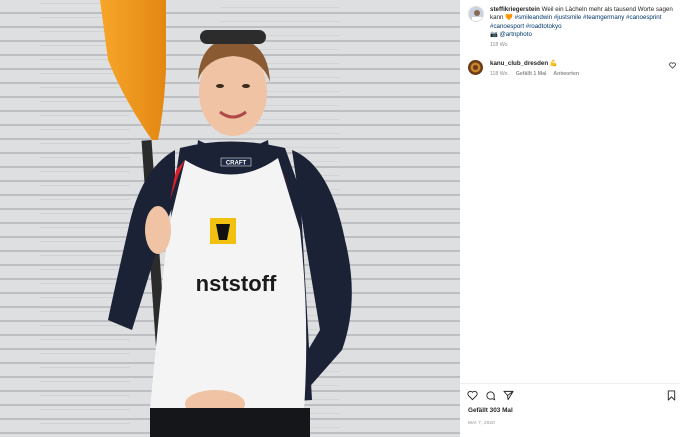 This screenshot has height=437, width=680. Describe the element at coordinates (236, 164) in the screenshot. I see `shirt-brand: CRAFT` at that location.